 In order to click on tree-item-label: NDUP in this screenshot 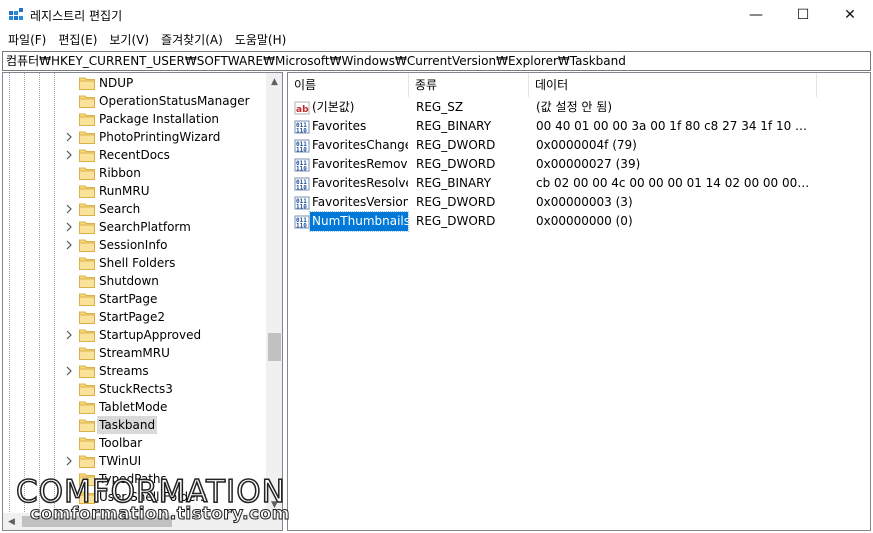, I will do `click(116, 83)`.